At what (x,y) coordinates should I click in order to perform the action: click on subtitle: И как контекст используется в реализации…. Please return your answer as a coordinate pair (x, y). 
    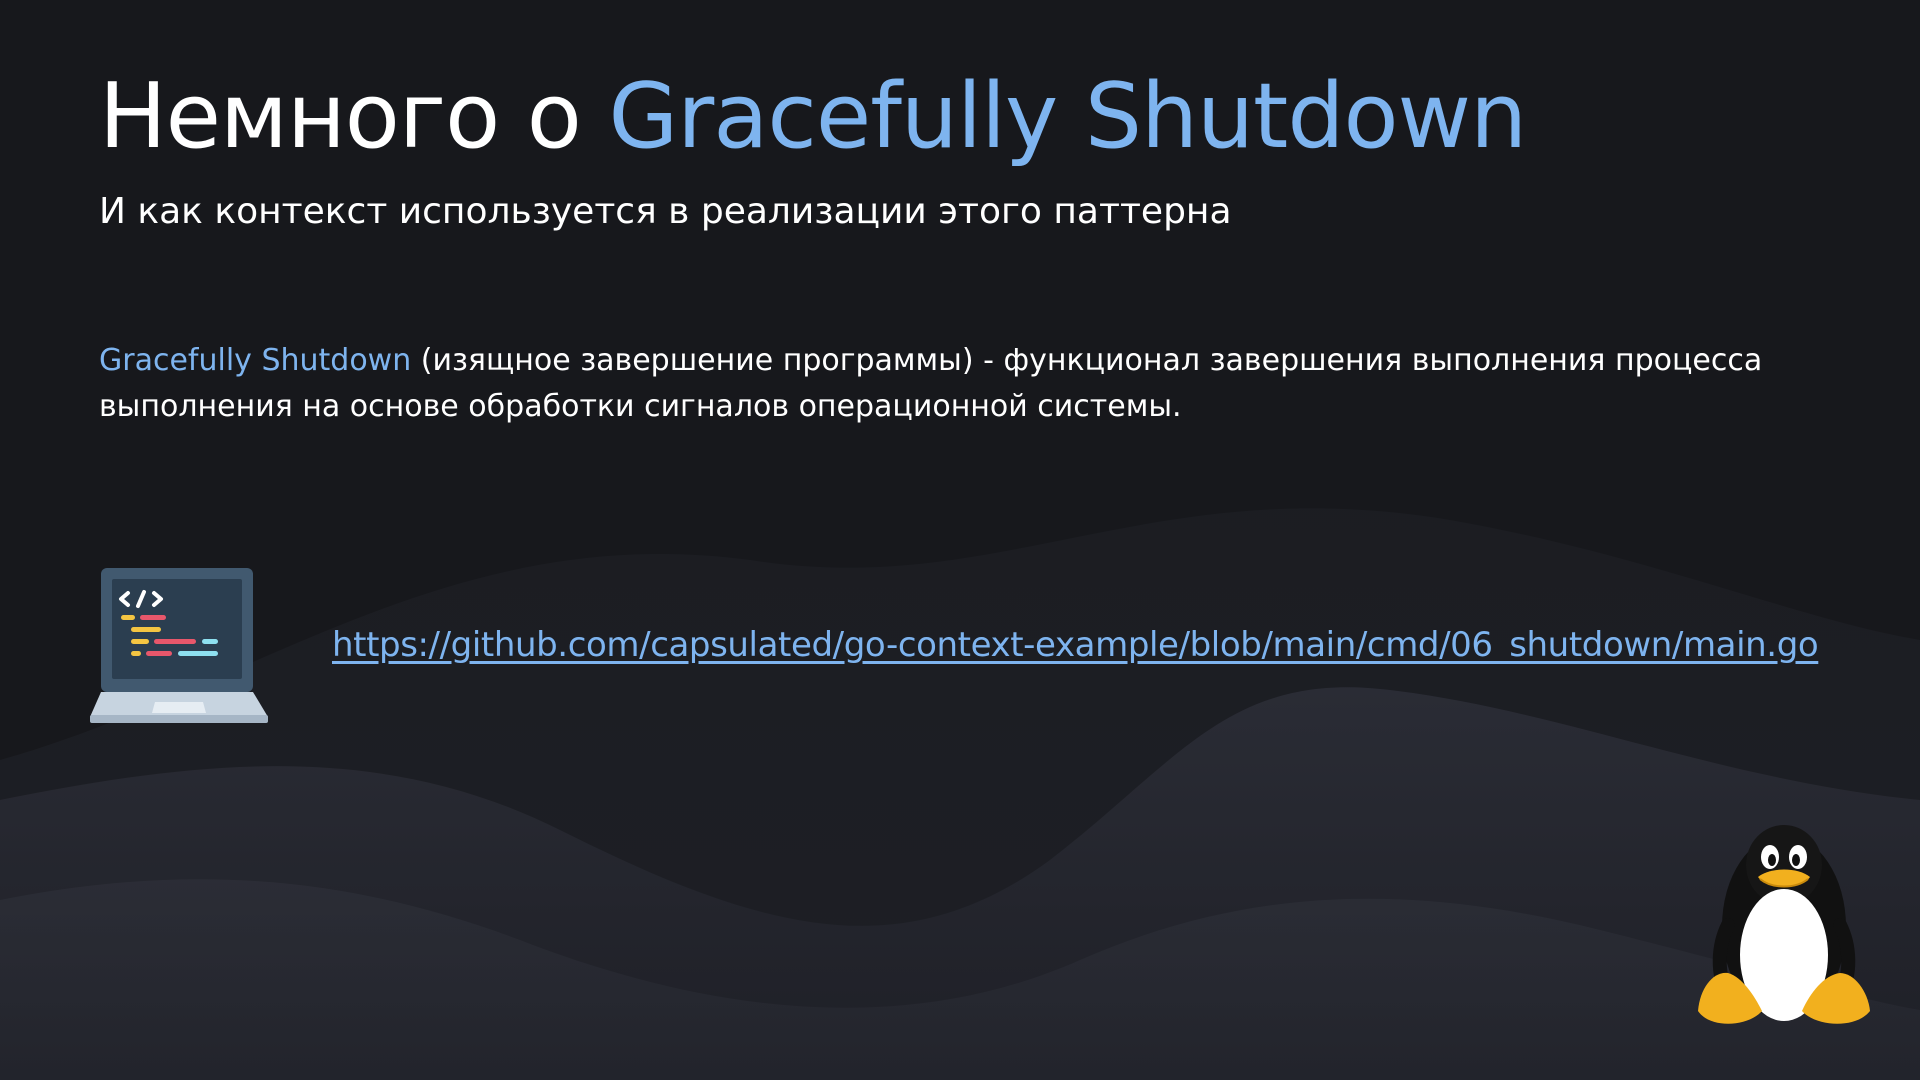
    Looking at the image, I should click on (665, 211).